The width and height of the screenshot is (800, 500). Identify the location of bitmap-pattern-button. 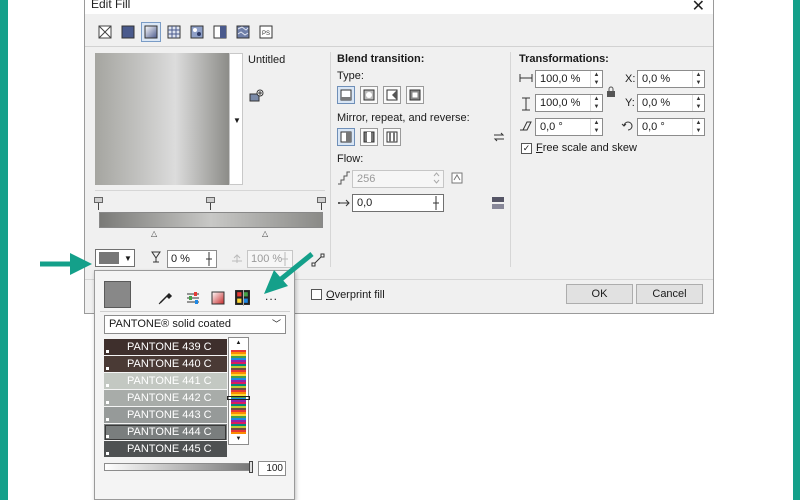
(197, 32).